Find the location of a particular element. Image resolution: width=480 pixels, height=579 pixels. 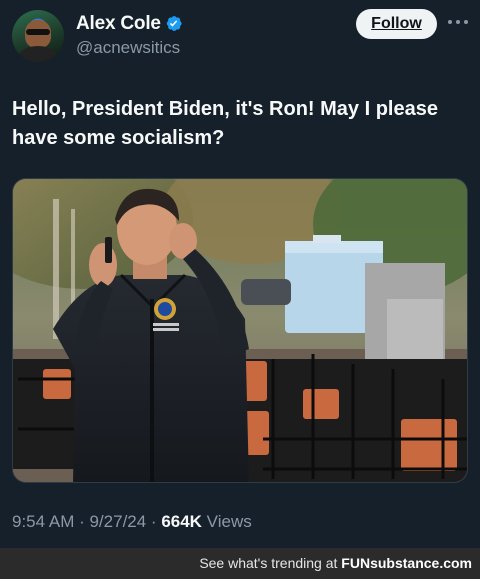

follow-button: Follow is located at coordinates (396, 24).